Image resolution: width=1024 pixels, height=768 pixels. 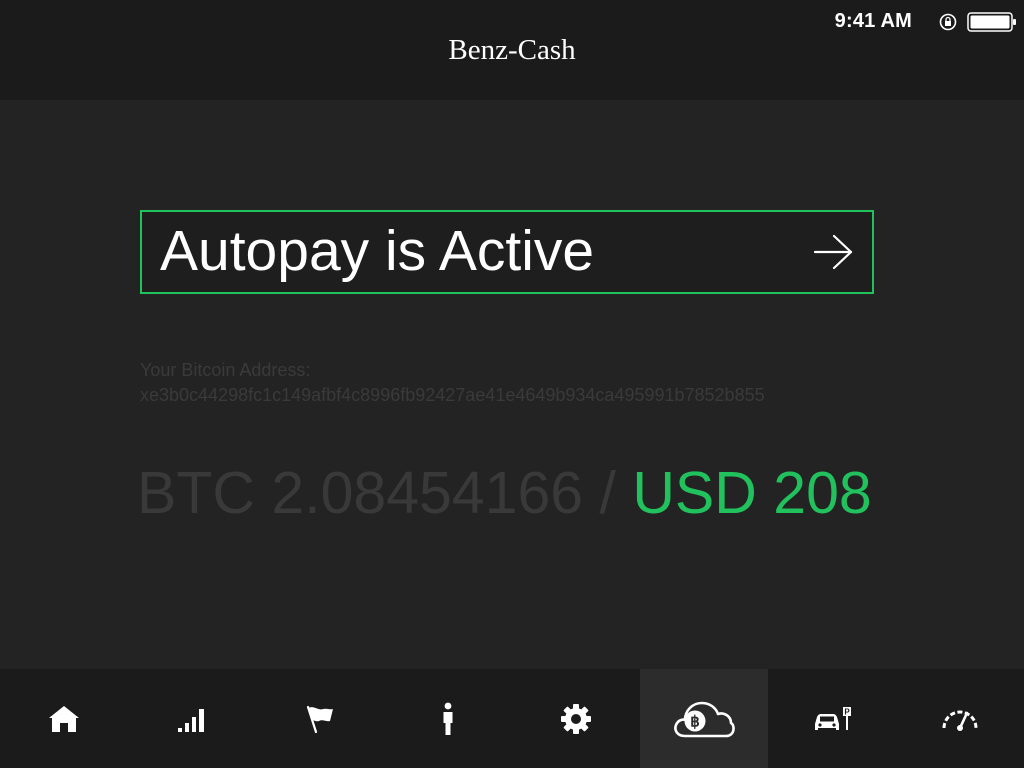 I want to click on autopay-label: Autopay is Active, so click(x=377, y=251).